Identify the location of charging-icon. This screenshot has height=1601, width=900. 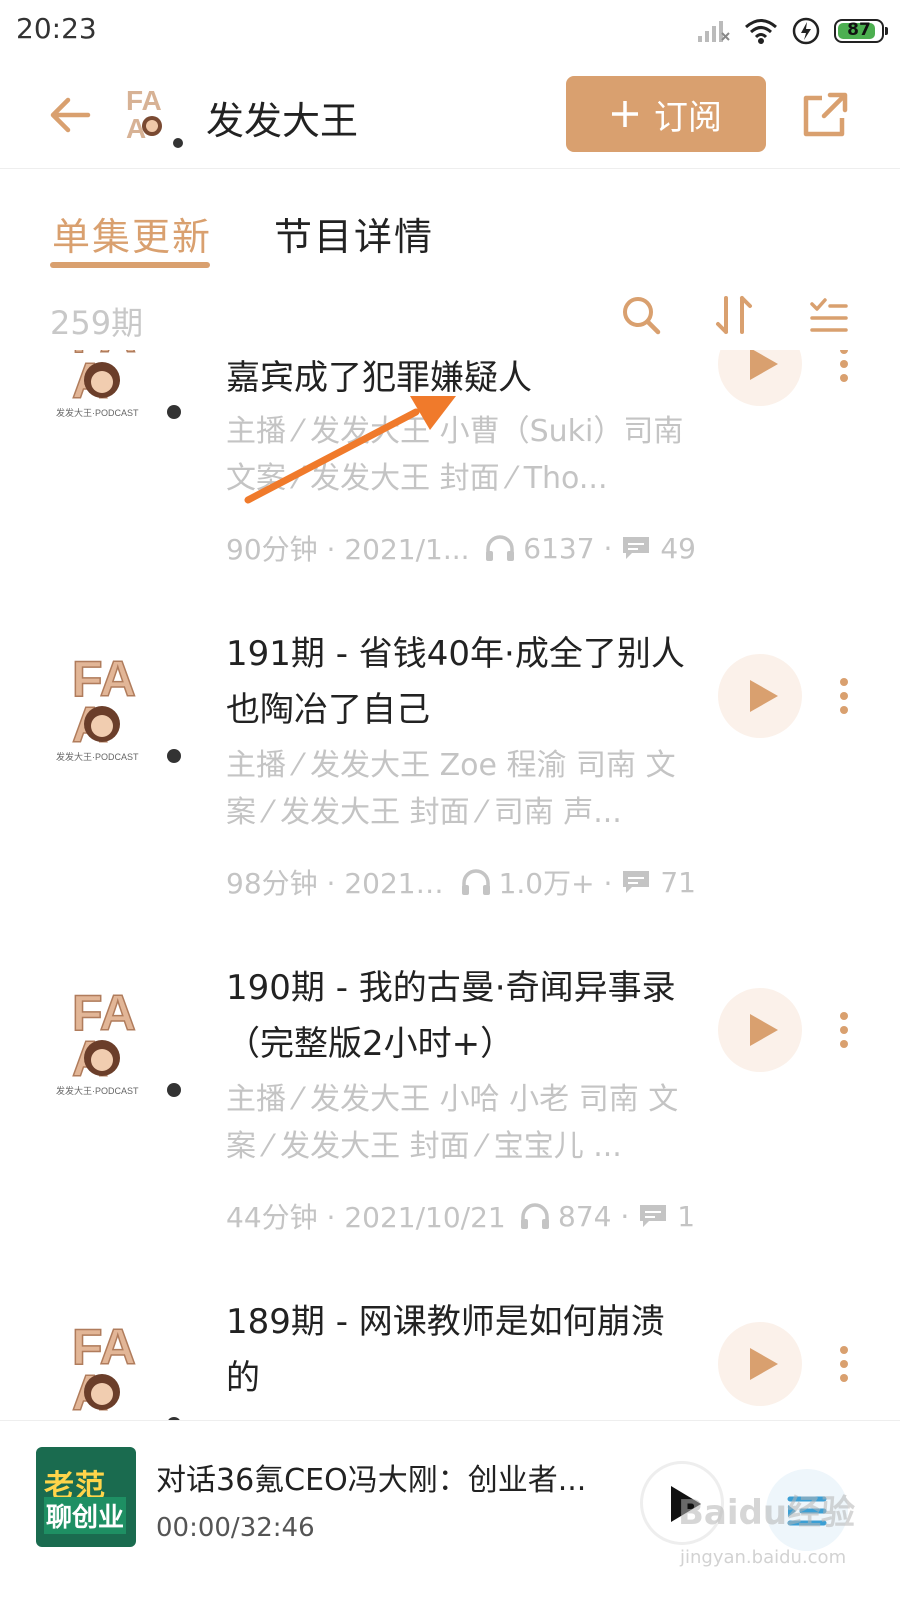
(806, 31).